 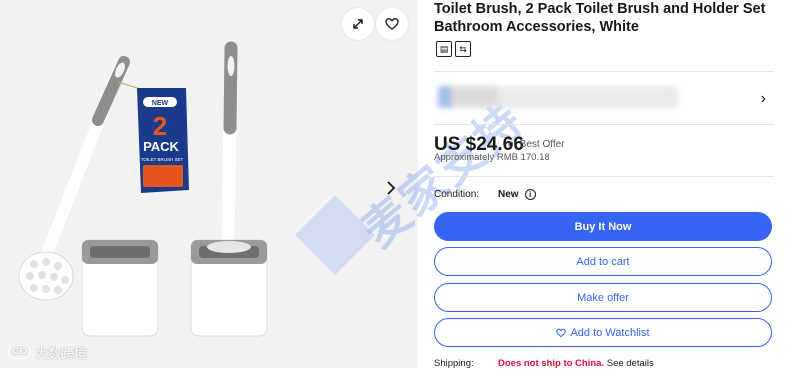 I want to click on condition-value: New i, so click(x=517, y=194).